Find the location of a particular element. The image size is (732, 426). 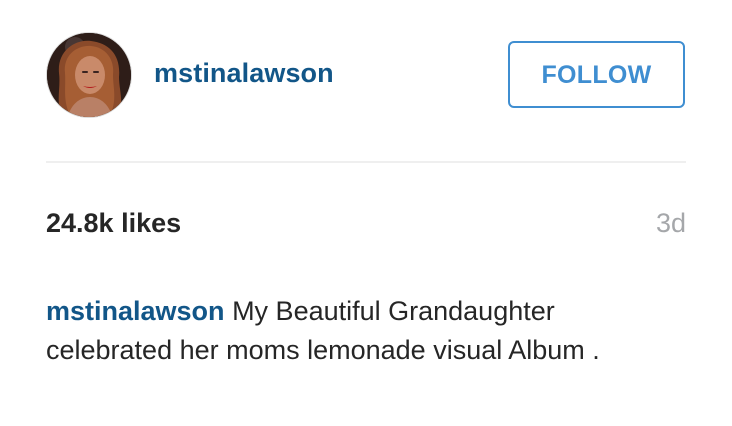

username-link: mstinalawson is located at coordinates (244, 73).